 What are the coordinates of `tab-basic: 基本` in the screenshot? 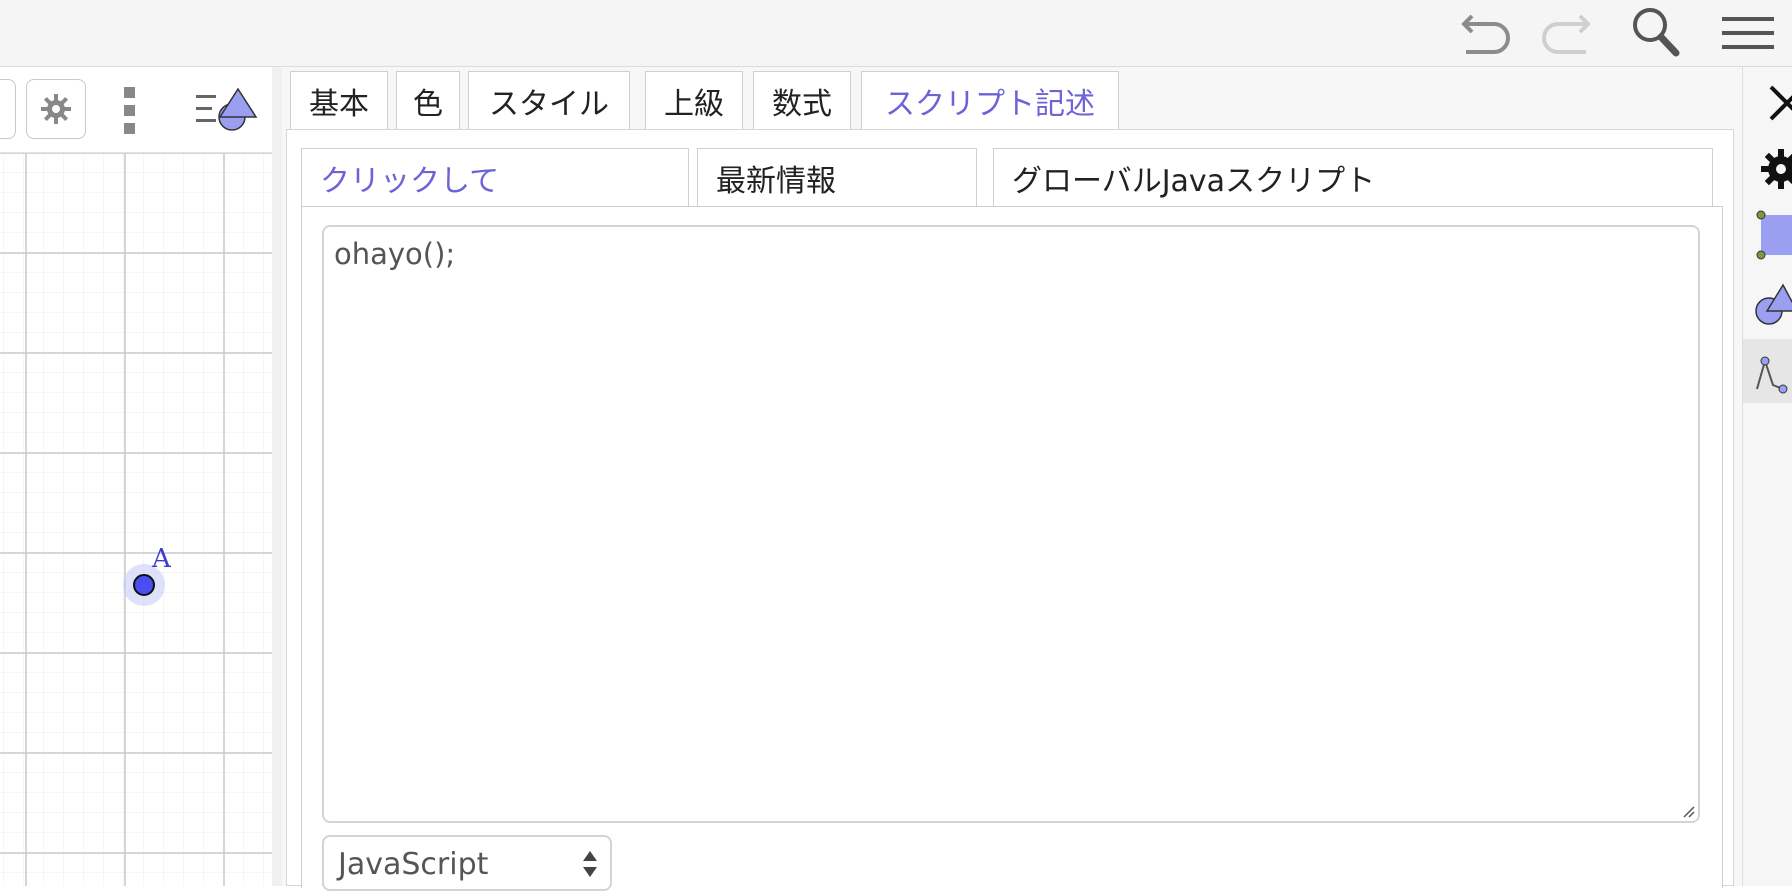 It's located at (339, 100).